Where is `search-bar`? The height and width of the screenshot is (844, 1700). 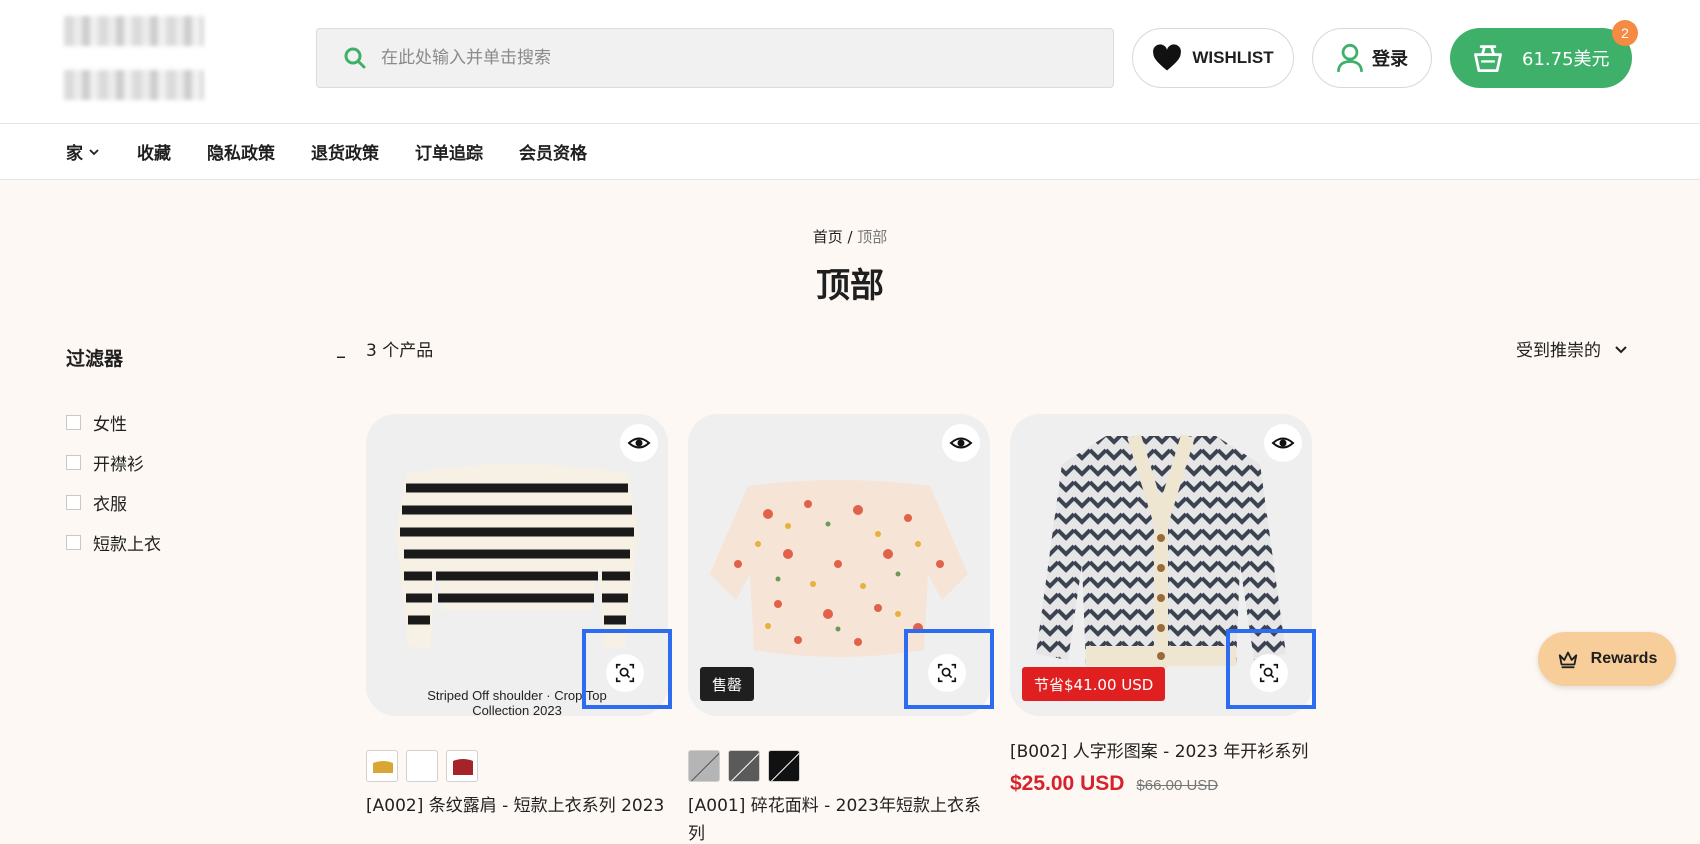 search-bar is located at coordinates (715, 58).